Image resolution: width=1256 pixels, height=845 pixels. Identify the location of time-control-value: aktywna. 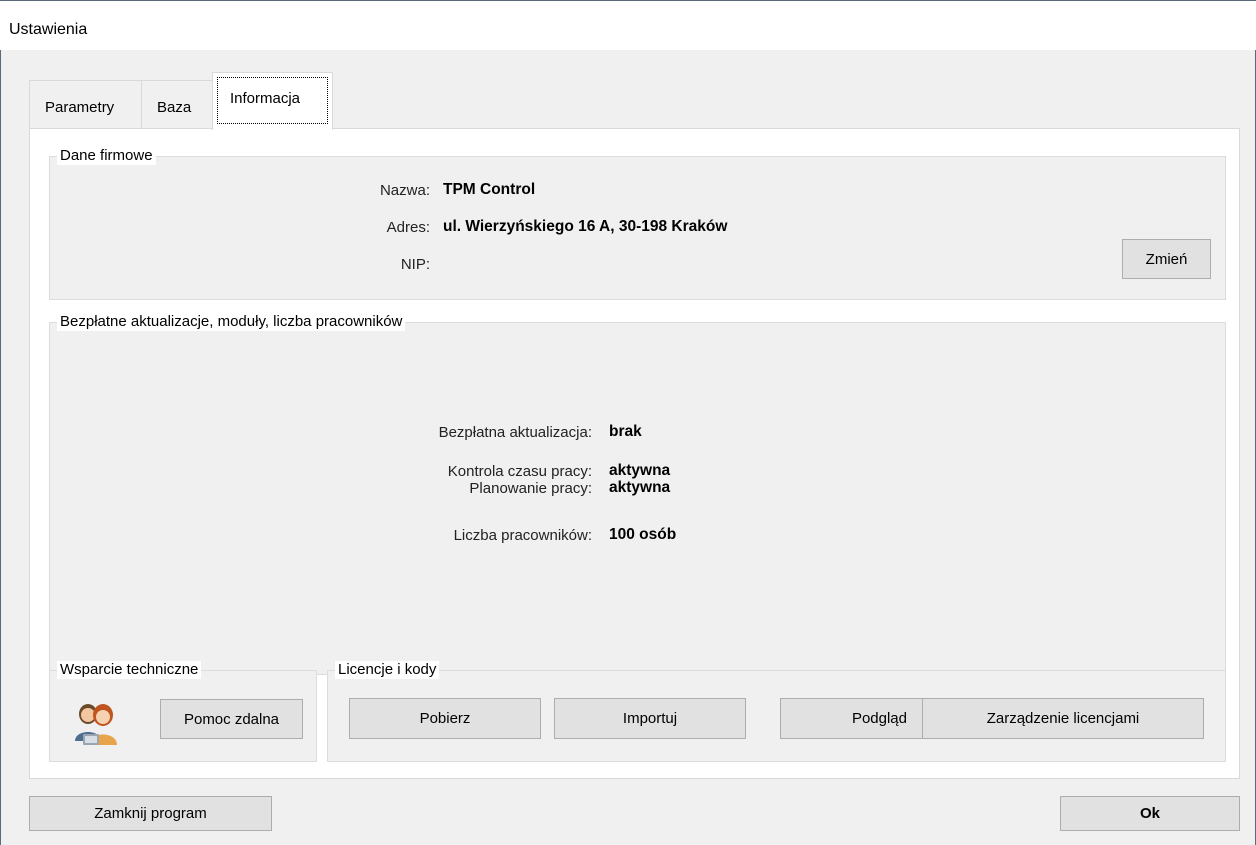
(640, 470).